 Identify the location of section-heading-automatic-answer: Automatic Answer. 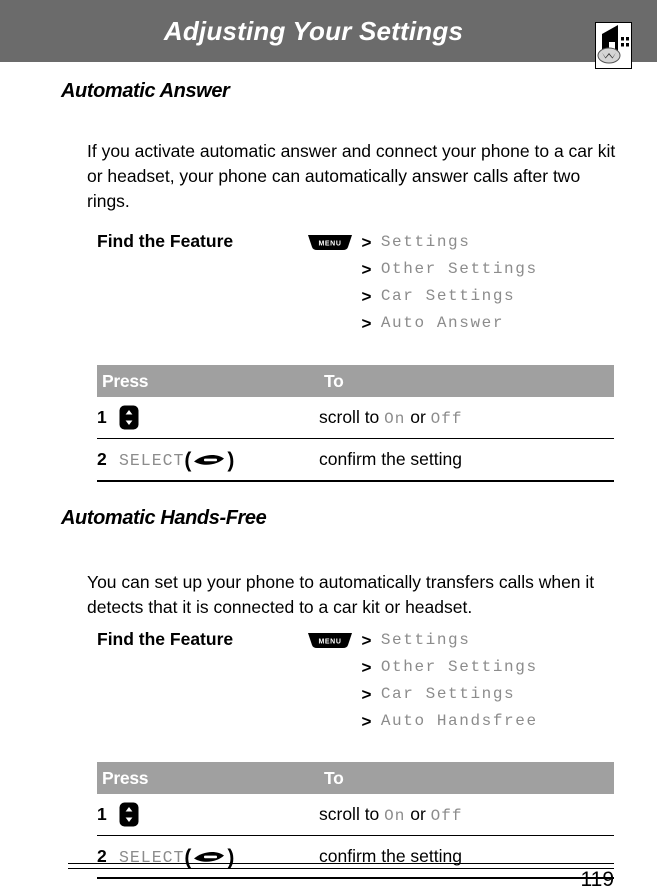
(145, 91).